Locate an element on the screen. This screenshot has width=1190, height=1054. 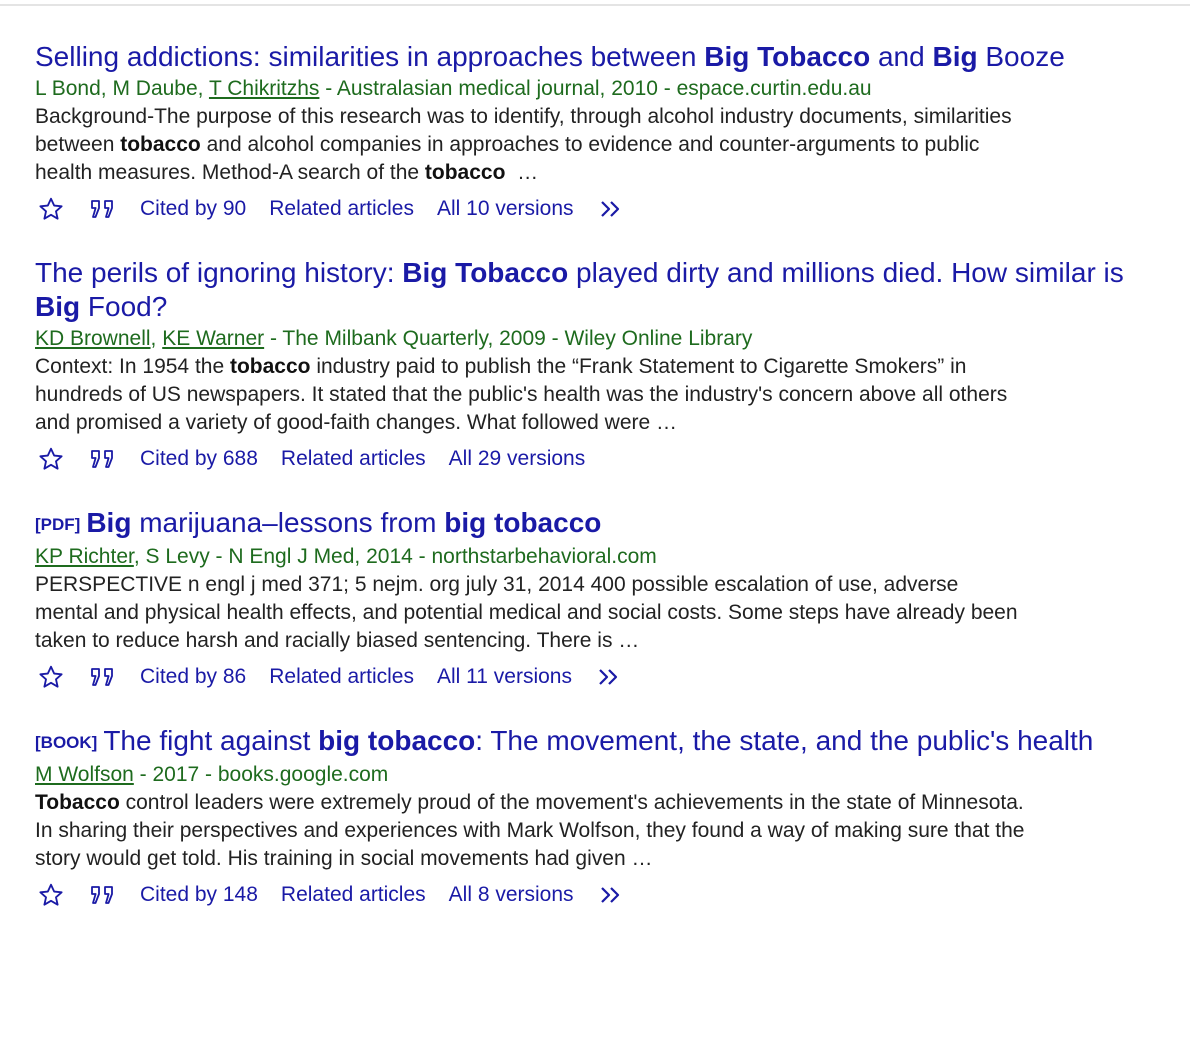
book-tag: [BOOK] is located at coordinates (66, 742).